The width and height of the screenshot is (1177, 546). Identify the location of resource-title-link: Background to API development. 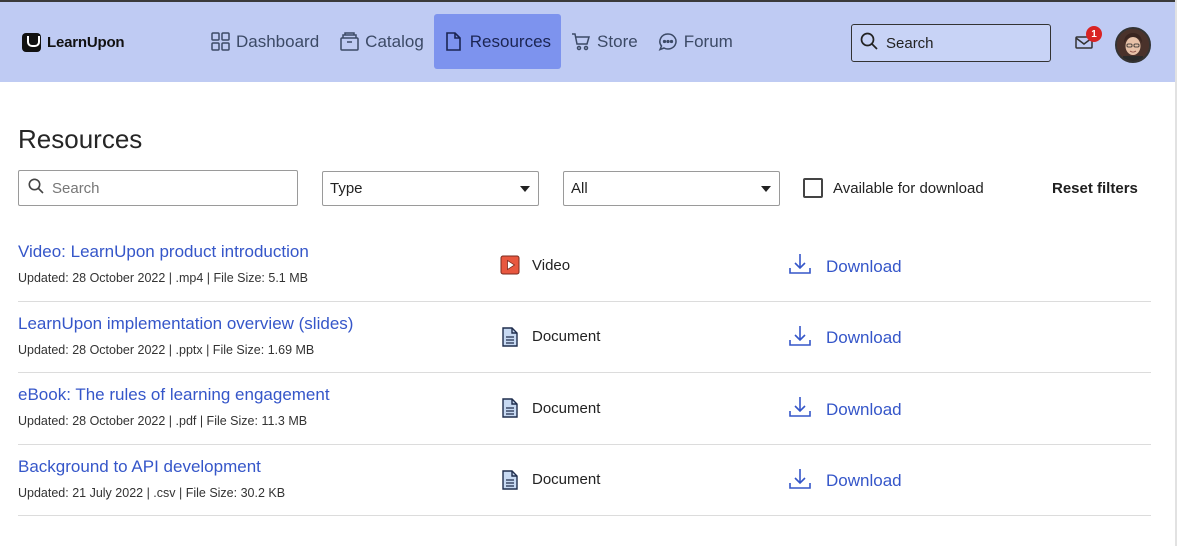
(139, 467).